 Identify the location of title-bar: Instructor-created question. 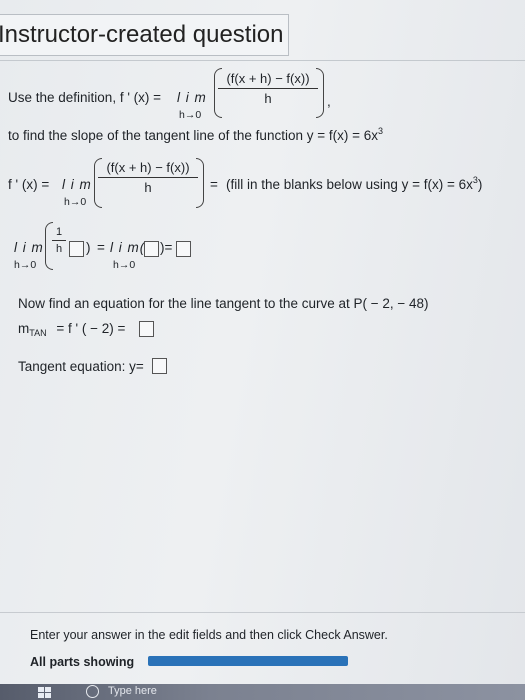
(144, 35).